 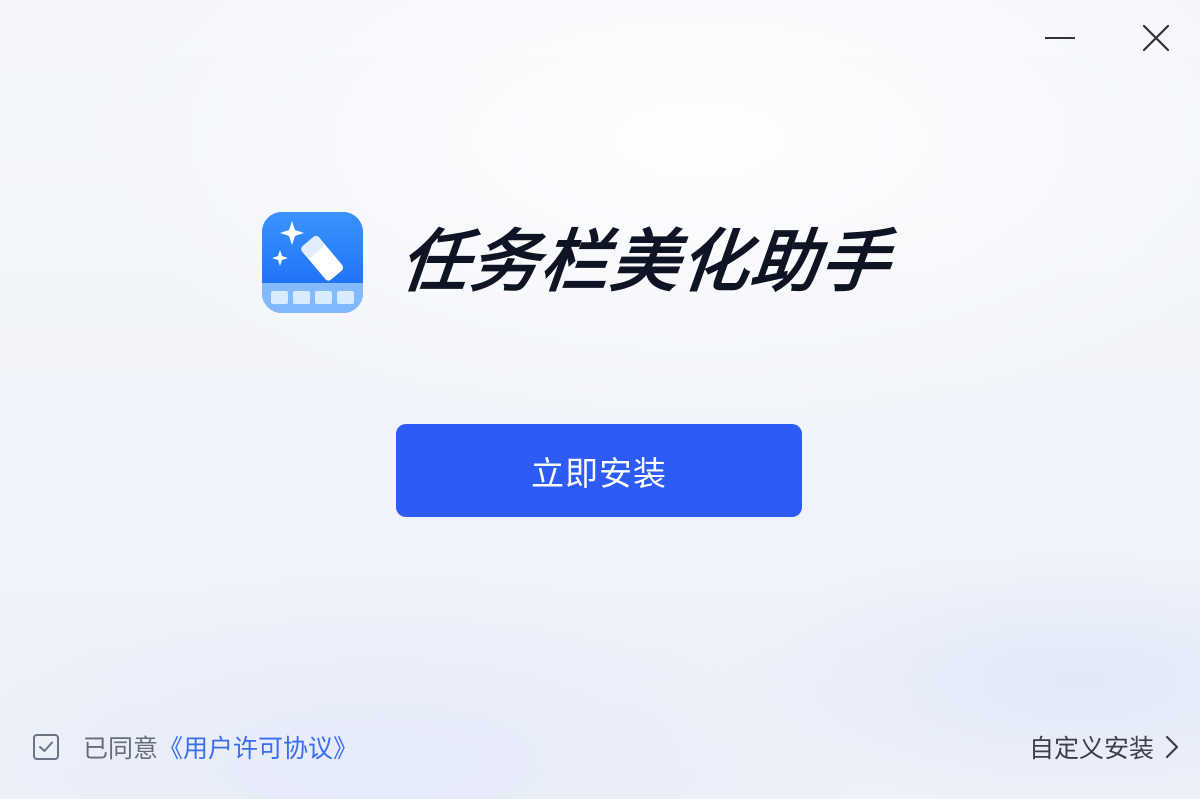 I want to click on close-icon, so click(x=1156, y=38).